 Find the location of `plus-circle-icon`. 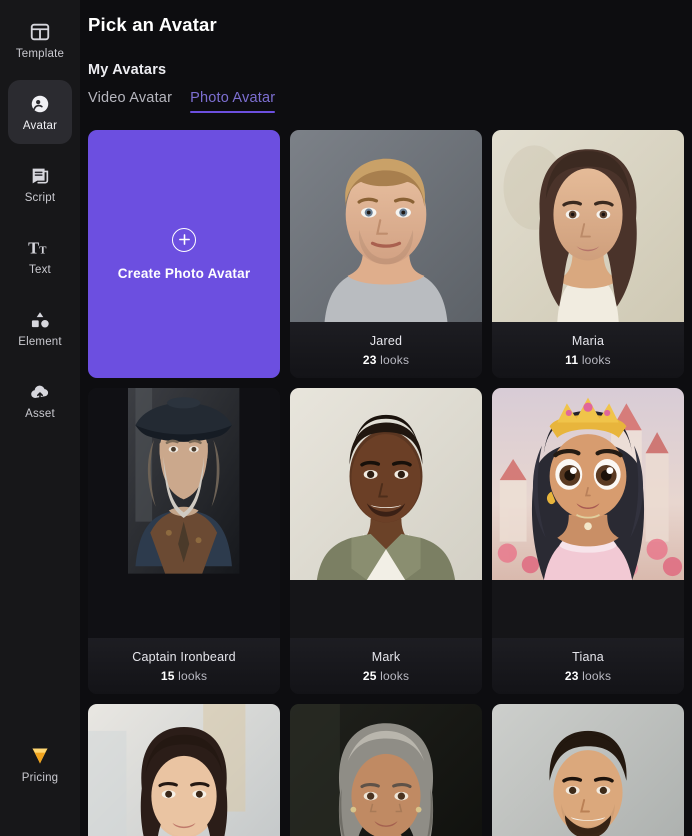

plus-circle-icon is located at coordinates (184, 239).